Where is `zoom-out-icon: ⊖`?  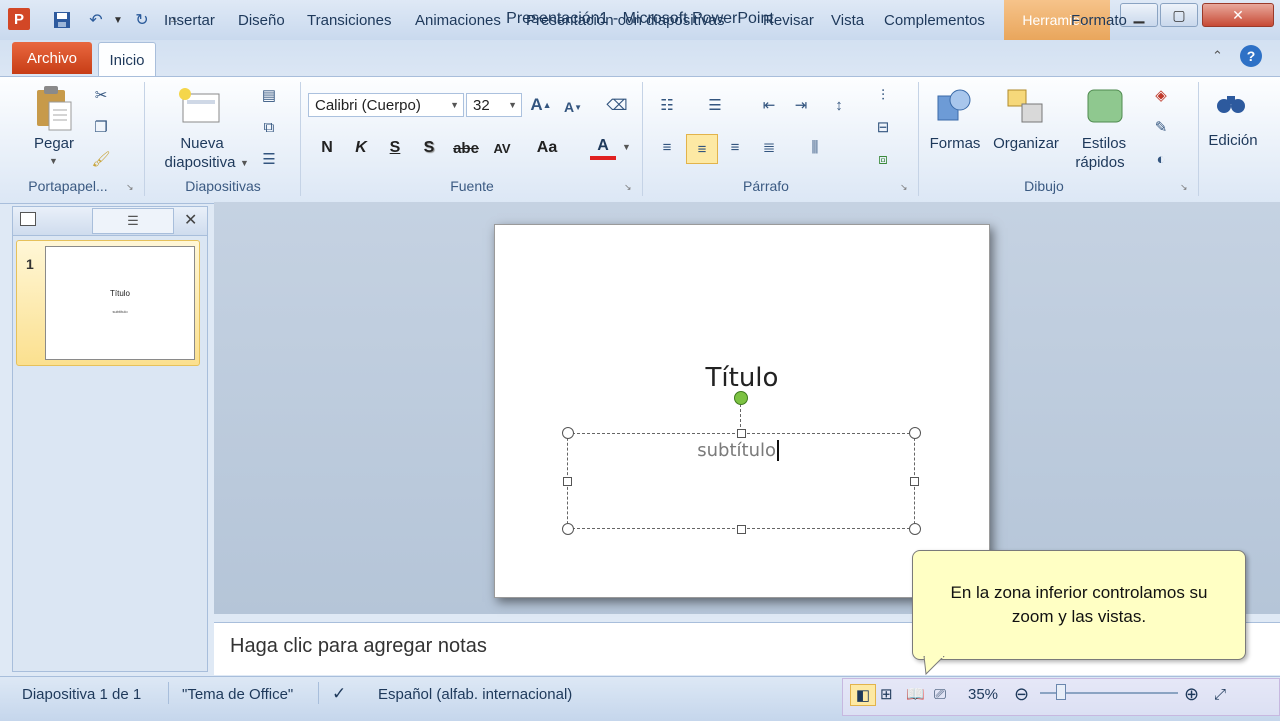 zoom-out-icon: ⊖ is located at coordinates (1021, 694).